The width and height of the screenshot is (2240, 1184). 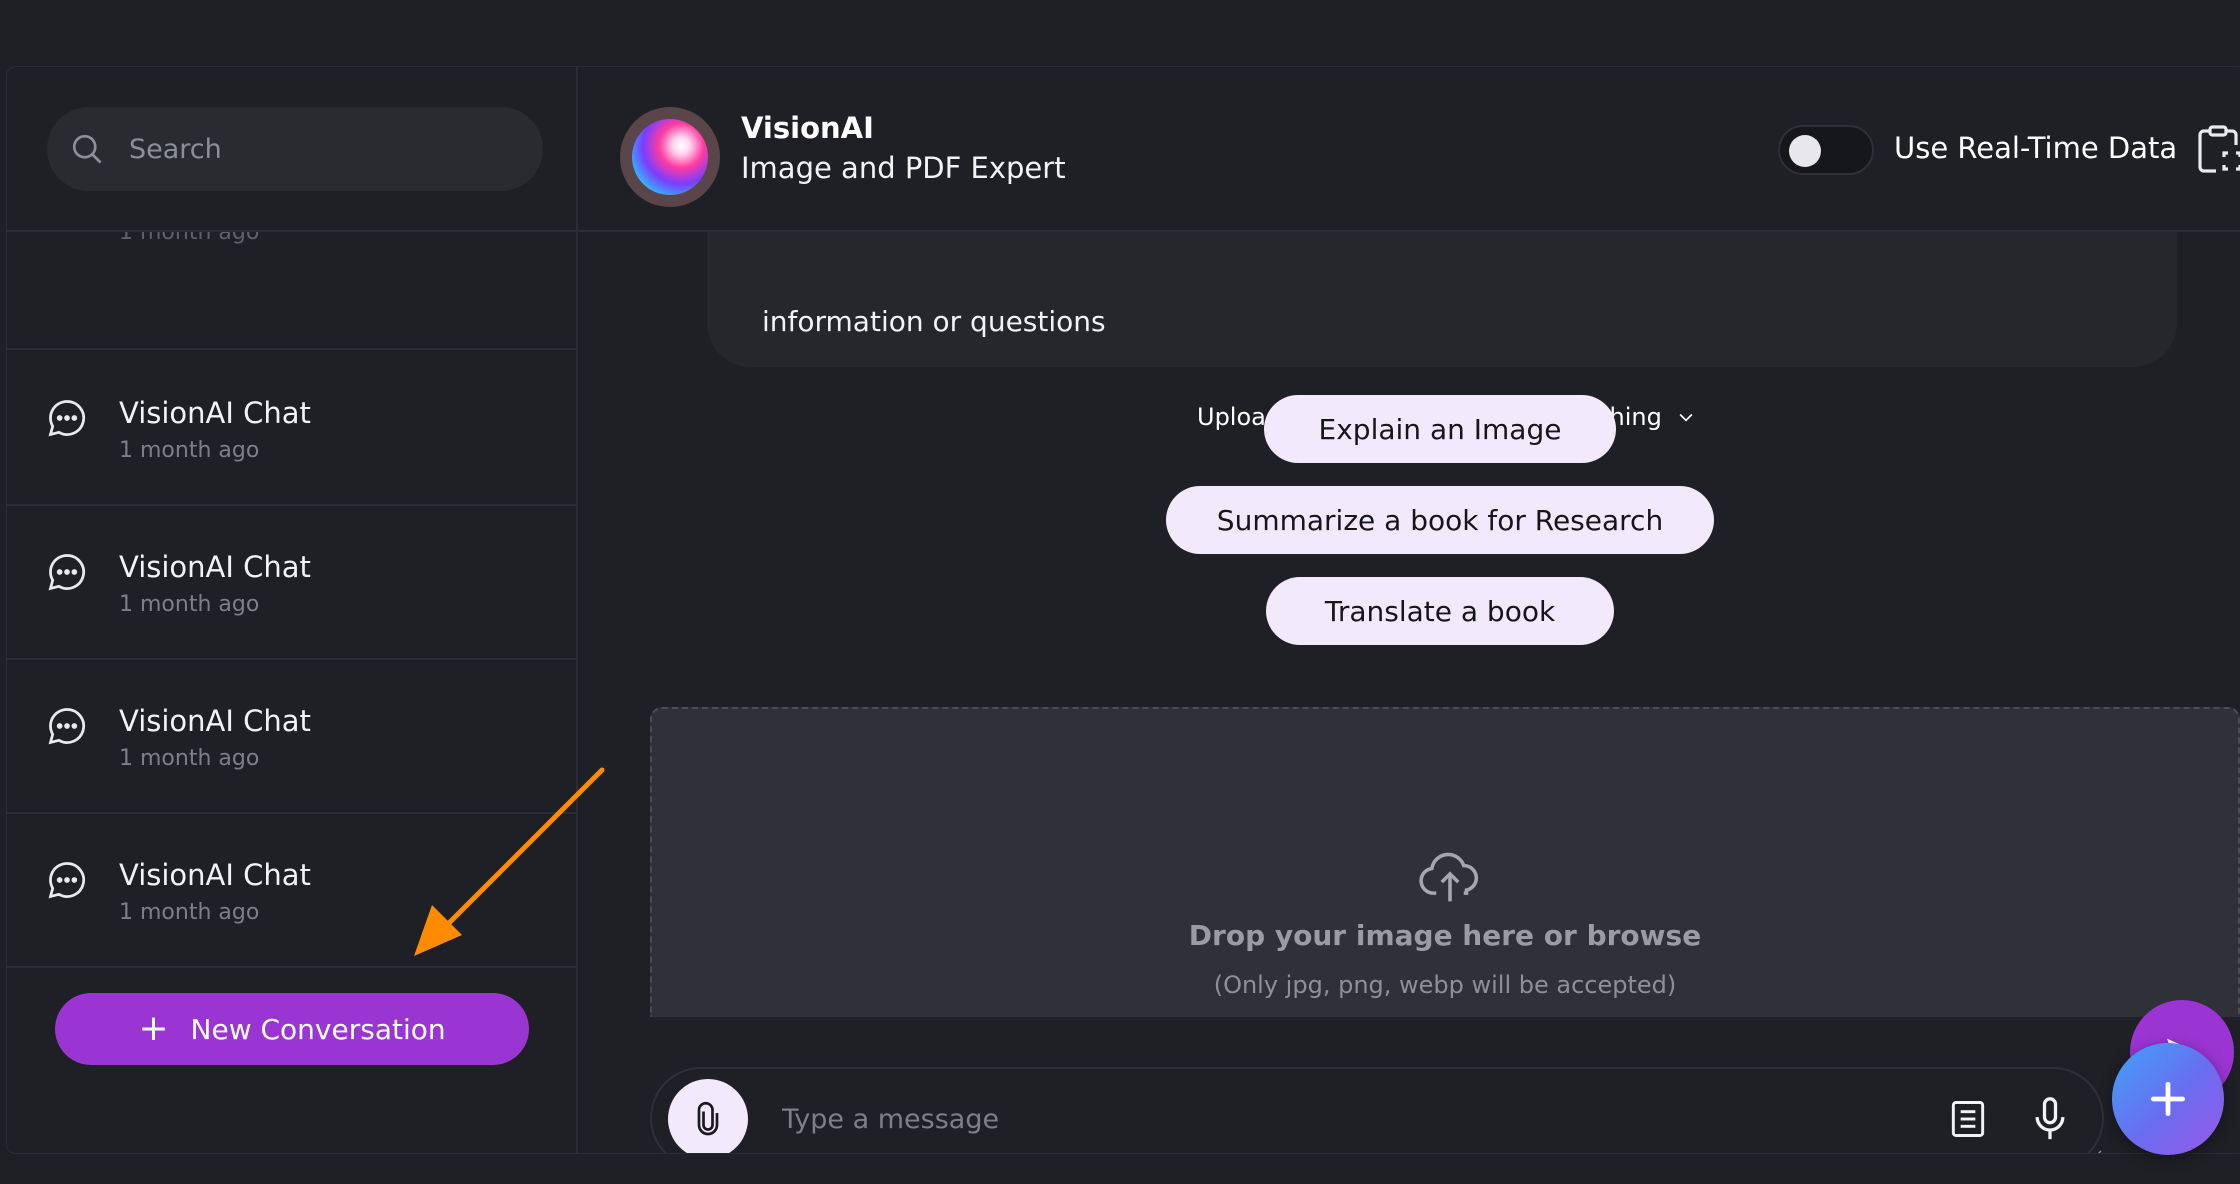 I want to click on bot-avatar, so click(x=670, y=157).